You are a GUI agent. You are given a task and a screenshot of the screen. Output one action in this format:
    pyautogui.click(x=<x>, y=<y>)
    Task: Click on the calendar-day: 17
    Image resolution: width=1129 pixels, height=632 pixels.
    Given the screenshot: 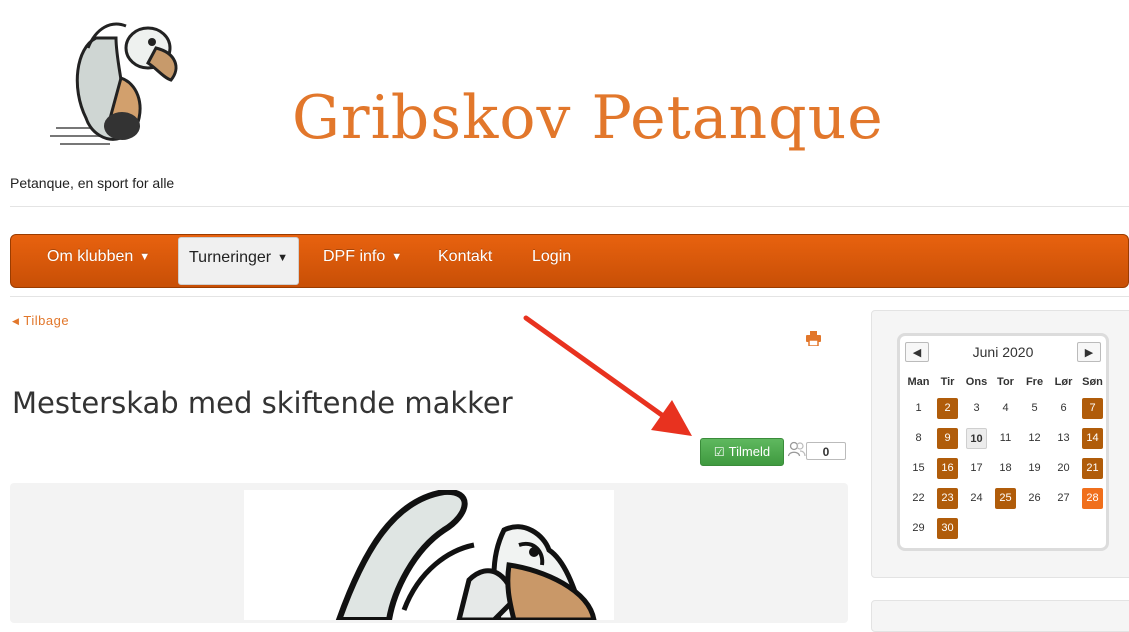 What is the action you would take?
    pyautogui.click(x=976, y=468)
    